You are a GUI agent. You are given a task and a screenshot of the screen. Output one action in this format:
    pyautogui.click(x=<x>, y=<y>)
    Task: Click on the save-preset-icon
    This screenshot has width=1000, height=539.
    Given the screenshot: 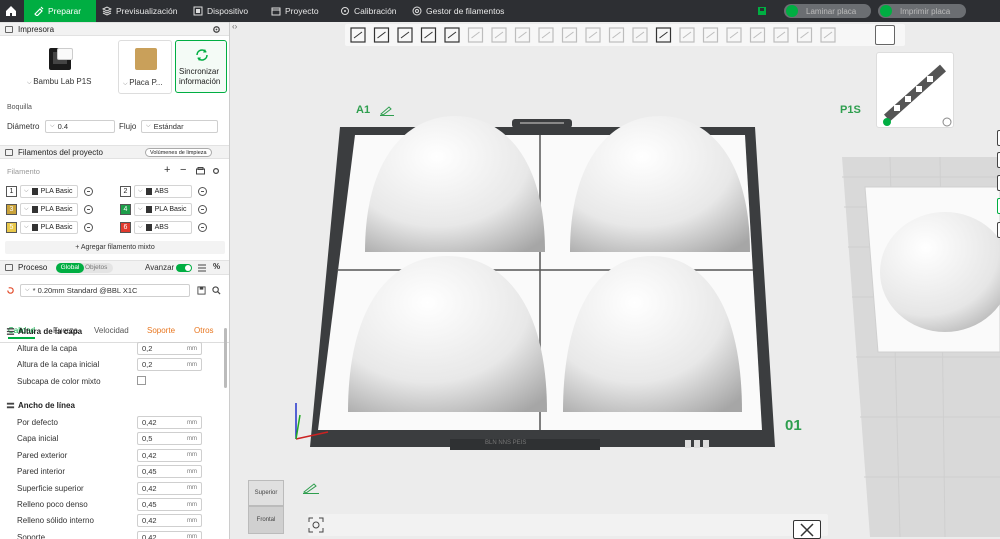 What is the action you would take?
    pyautogui.click(x=201, y=290)
    